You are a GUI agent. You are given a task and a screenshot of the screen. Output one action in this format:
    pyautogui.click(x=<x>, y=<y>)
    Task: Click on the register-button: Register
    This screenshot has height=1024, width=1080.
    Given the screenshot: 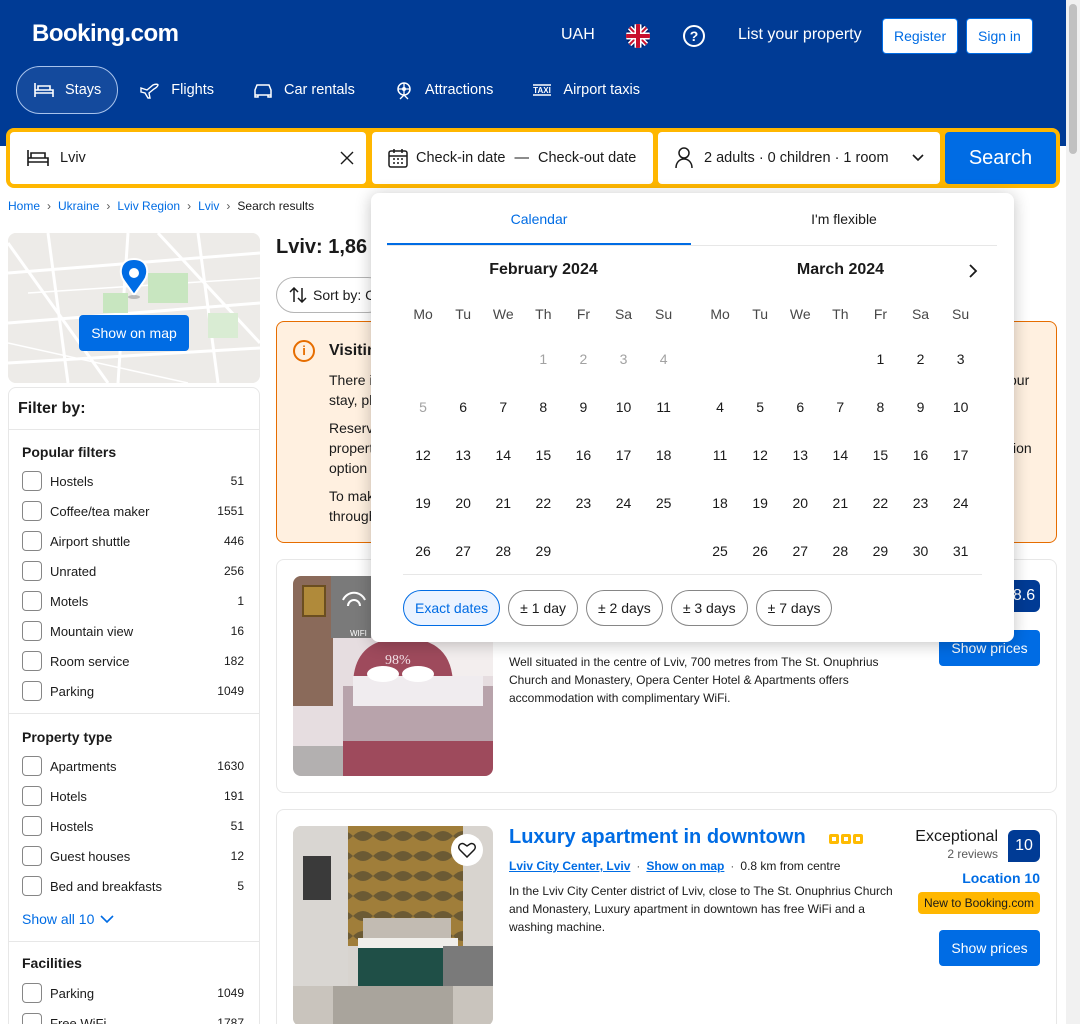 What is the action you would take?
    pyautogui.click(x=920, y=36)
    